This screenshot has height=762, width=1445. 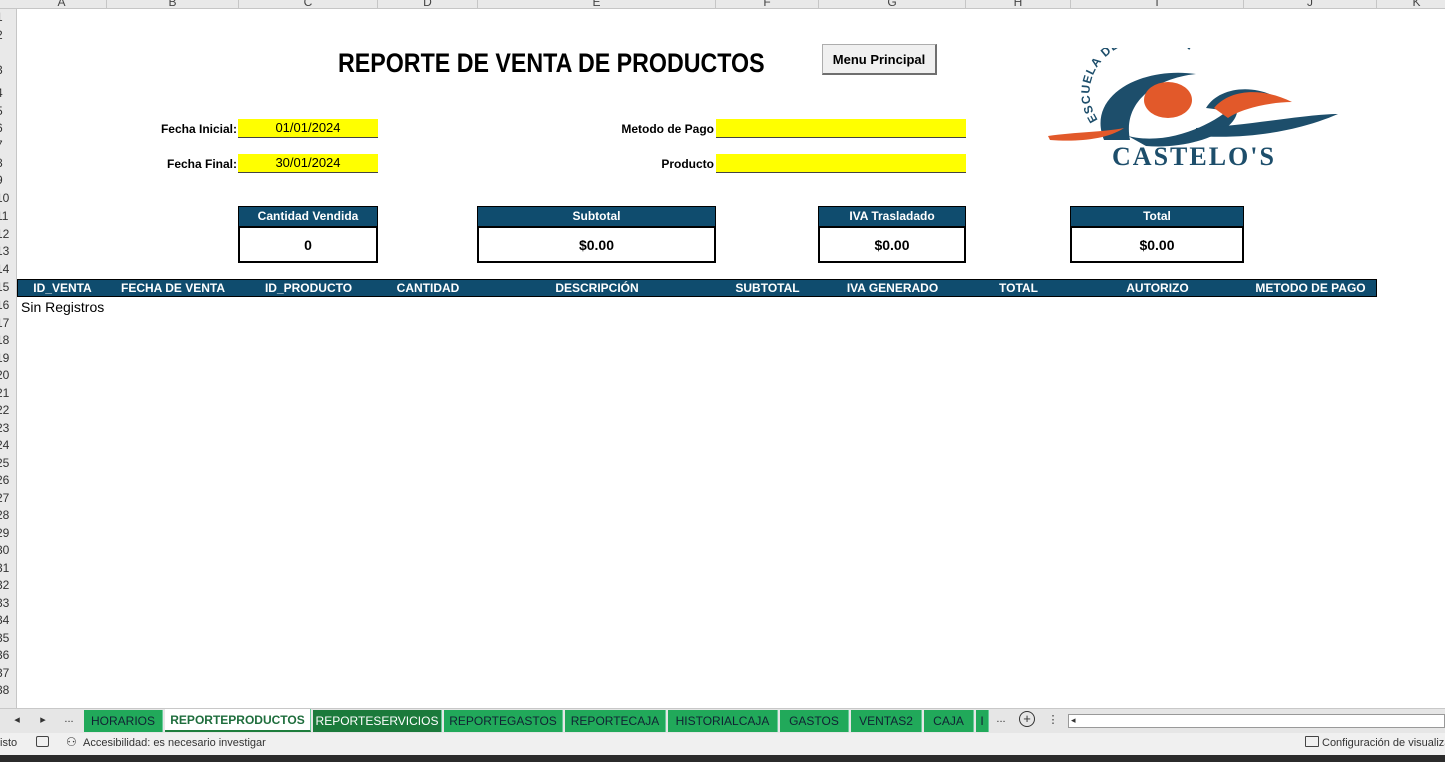 What do you see at coordinates (949, 721) in the screenshot?
I see `tab-caja: CAJA` at bounding box center [949, 721].